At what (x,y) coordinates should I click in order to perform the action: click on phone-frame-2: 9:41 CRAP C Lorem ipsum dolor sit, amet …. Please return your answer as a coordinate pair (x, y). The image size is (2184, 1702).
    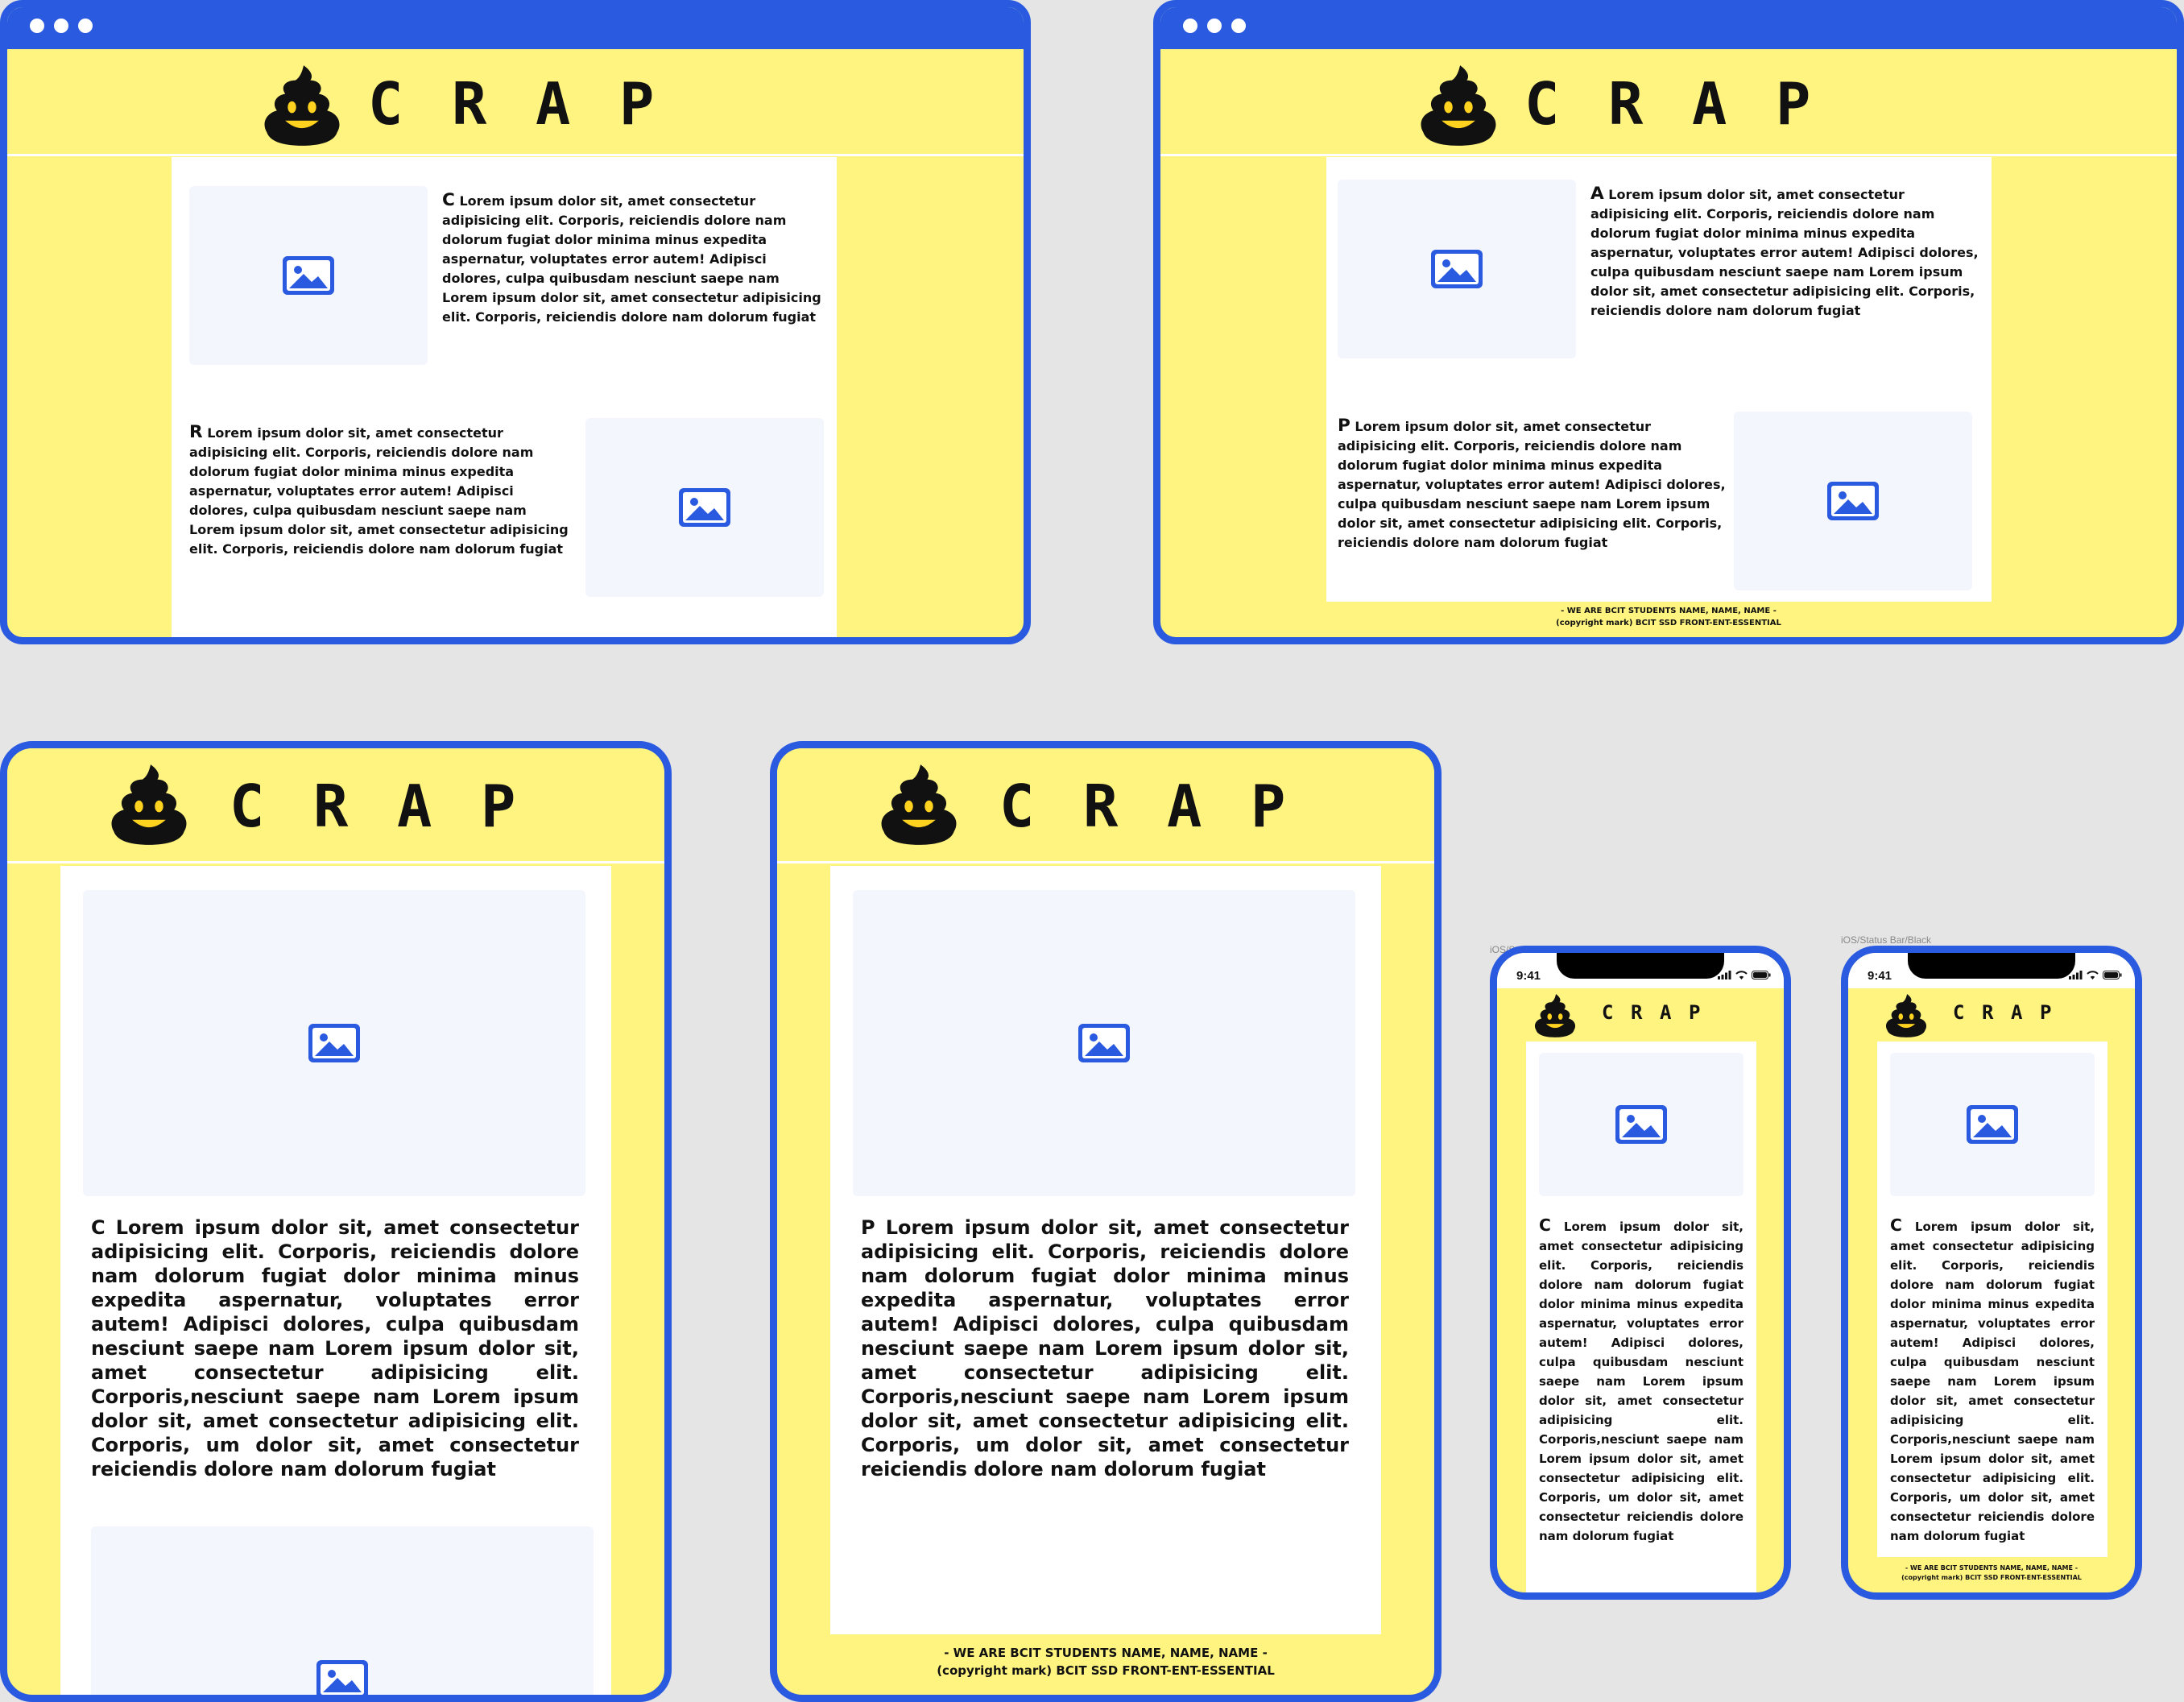
    Looking at the image, I should click on (1992, 1273).